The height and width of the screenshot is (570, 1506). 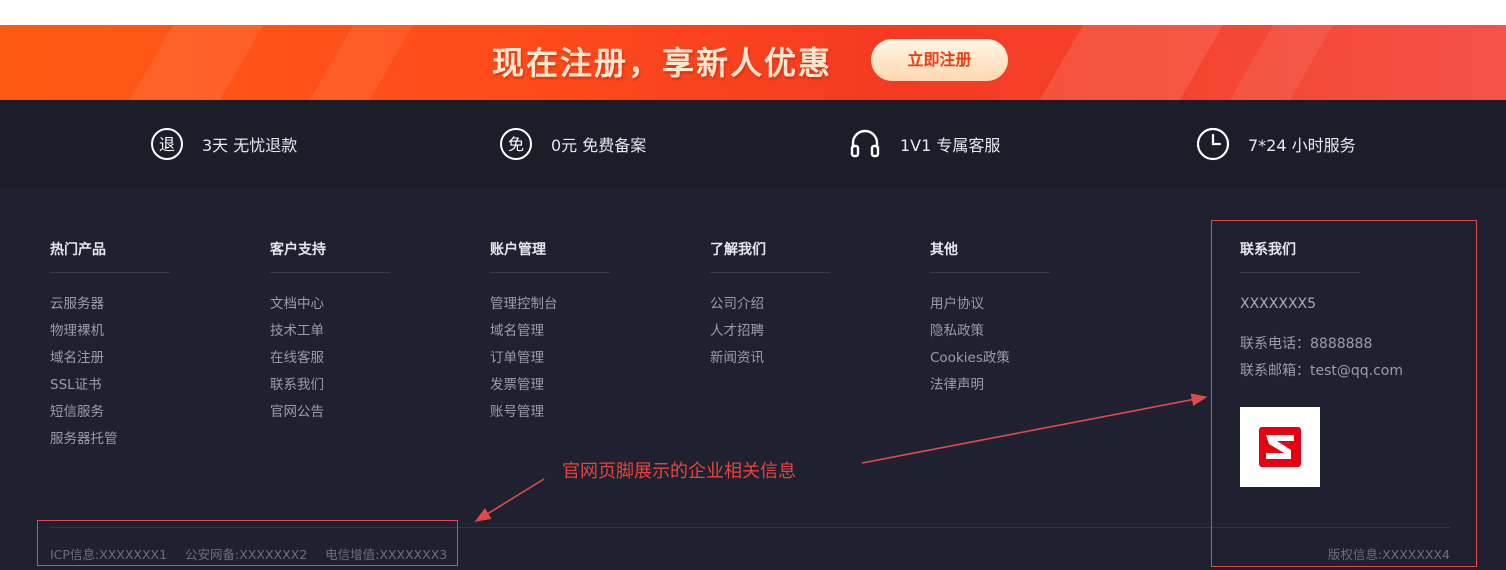 I want to click on footer-link: 人才招聘, so click(x=800, y=335).